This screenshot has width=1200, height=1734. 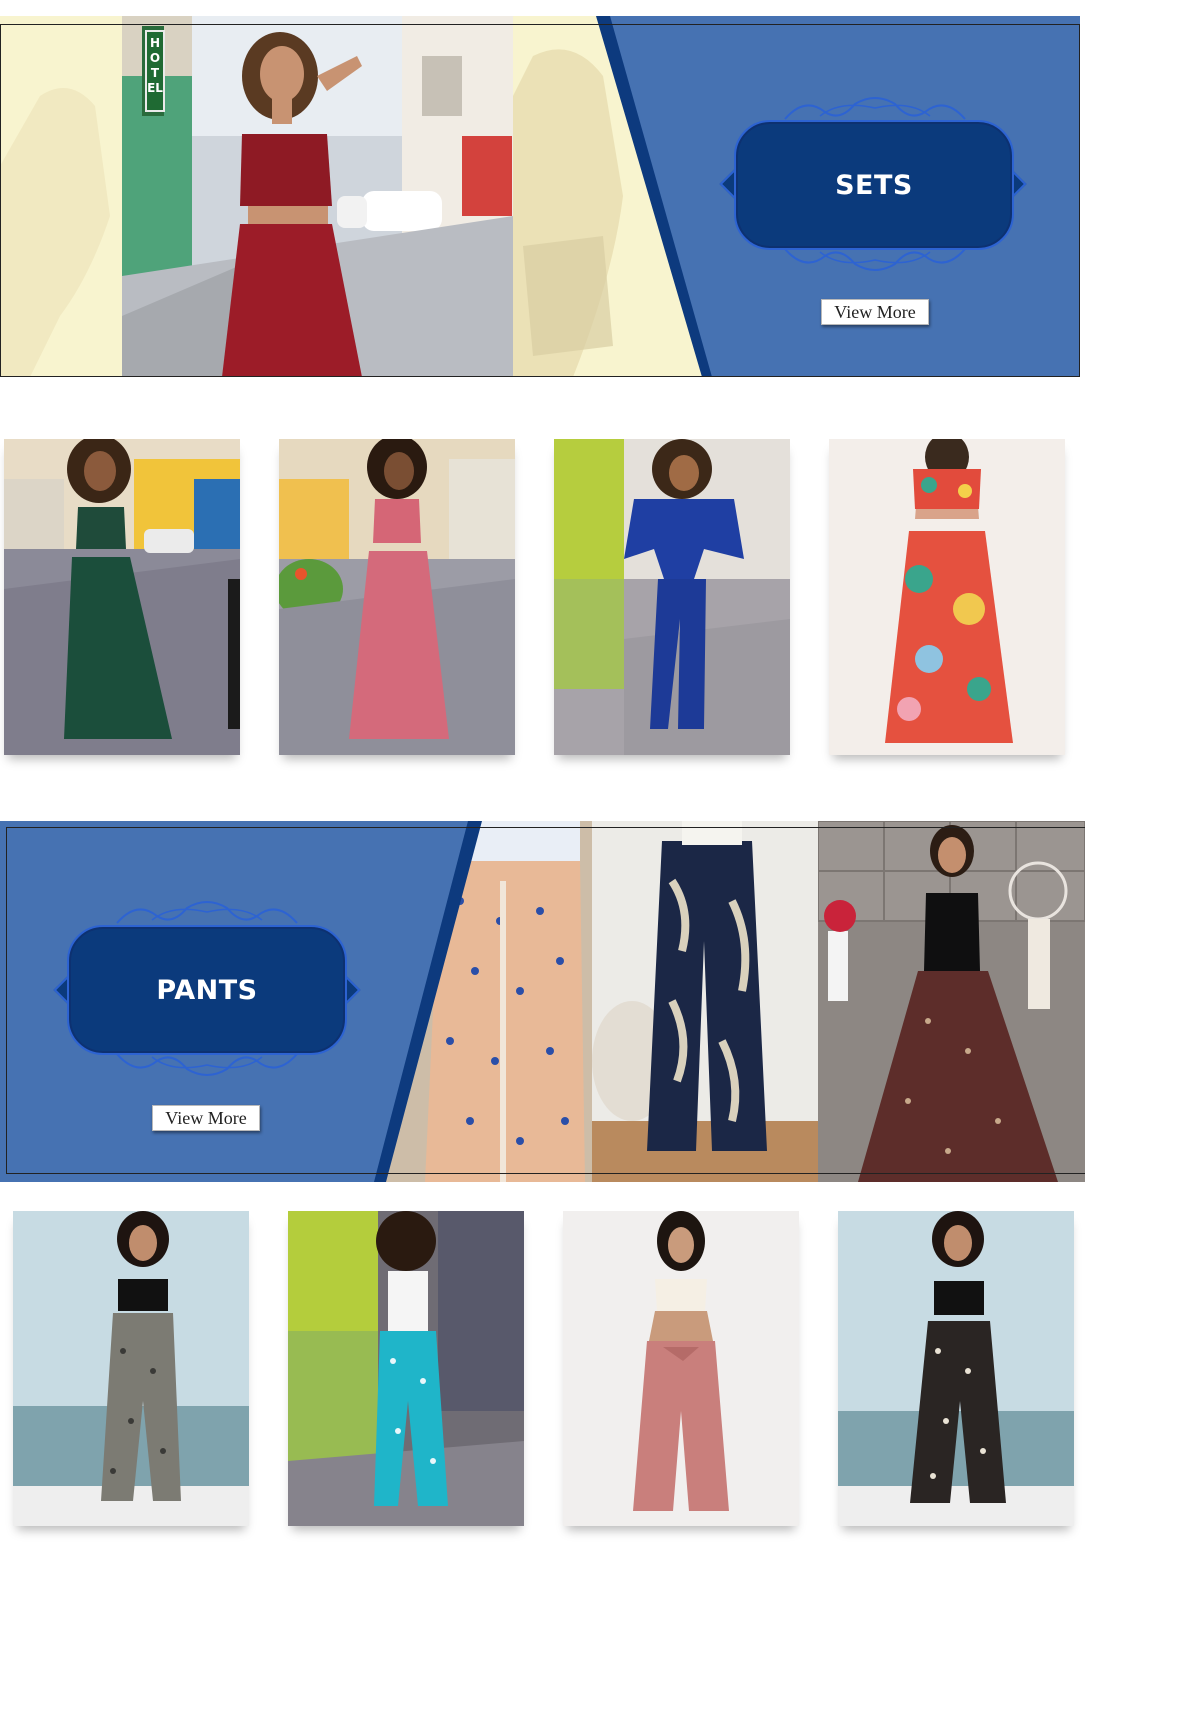 I want to click on sets-title-box: SETS, so click(x=874, y=185).